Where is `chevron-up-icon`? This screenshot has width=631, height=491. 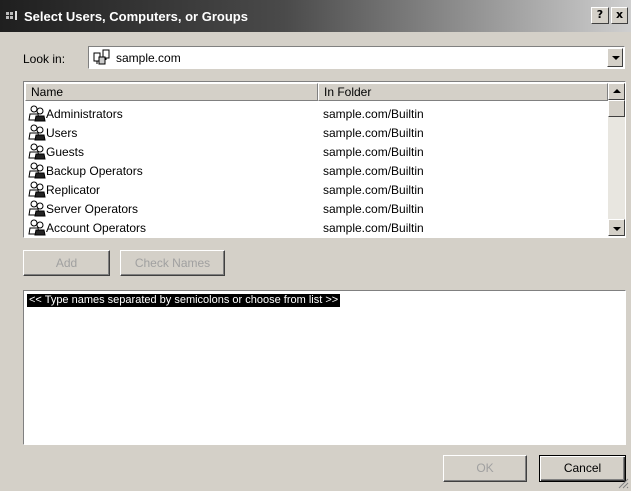 chevron-up-icon is located at coordinates (617, 91).